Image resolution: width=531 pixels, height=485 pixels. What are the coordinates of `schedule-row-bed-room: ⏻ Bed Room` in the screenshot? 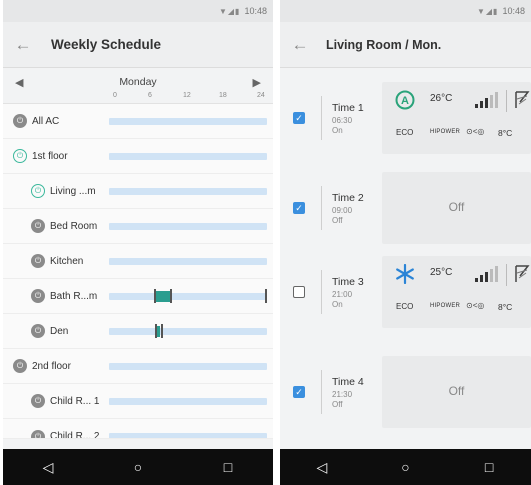 It's located at (138, 226).